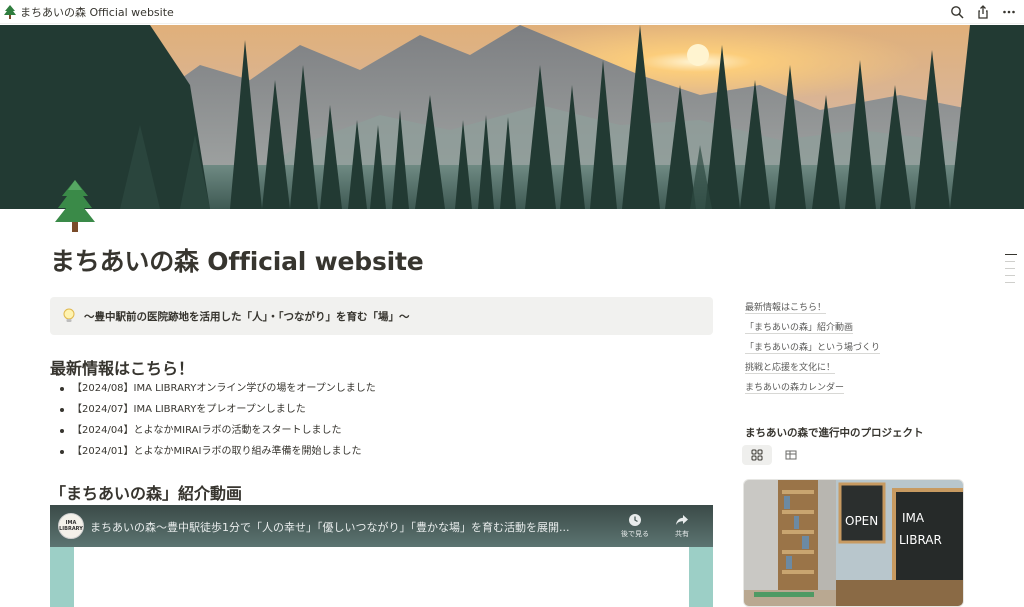 The width and height of the screenshot is (1024, 607). What do you see at coordinates (957, 12) in the screenshot?
I see `search-icon` at bounding box center [957, 12].